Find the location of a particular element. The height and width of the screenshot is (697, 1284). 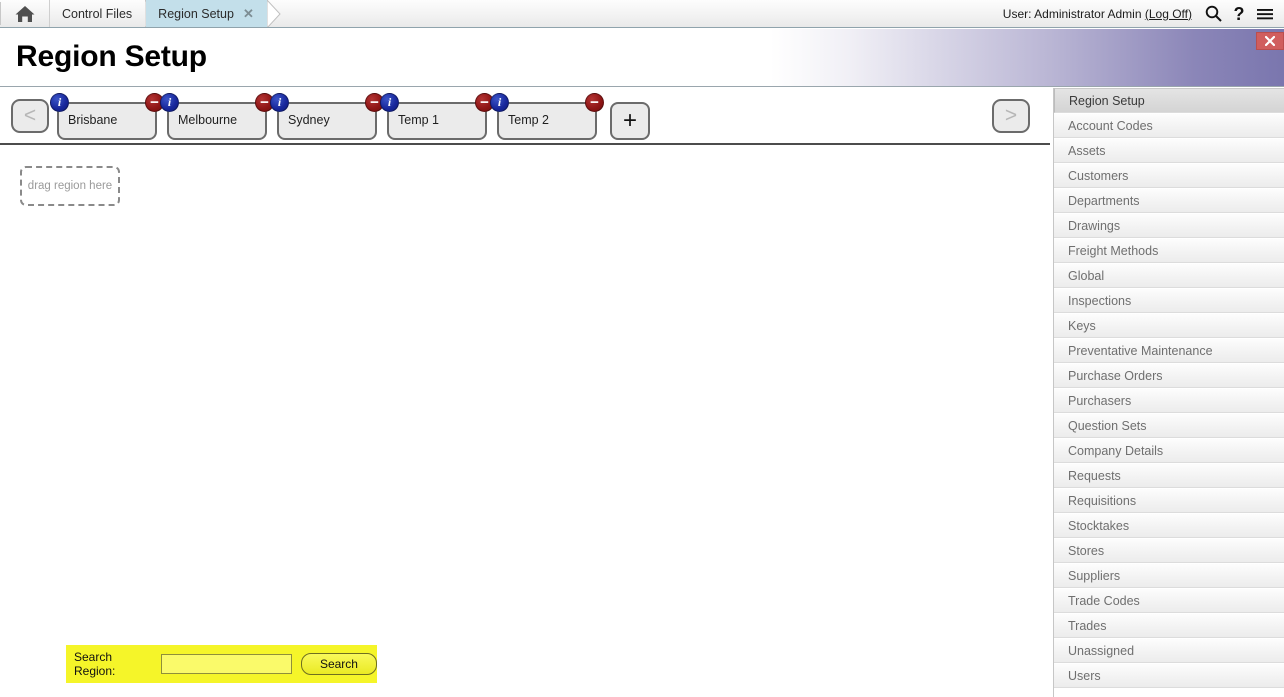

help-icon: ? is located at coordinates (1239, 14).